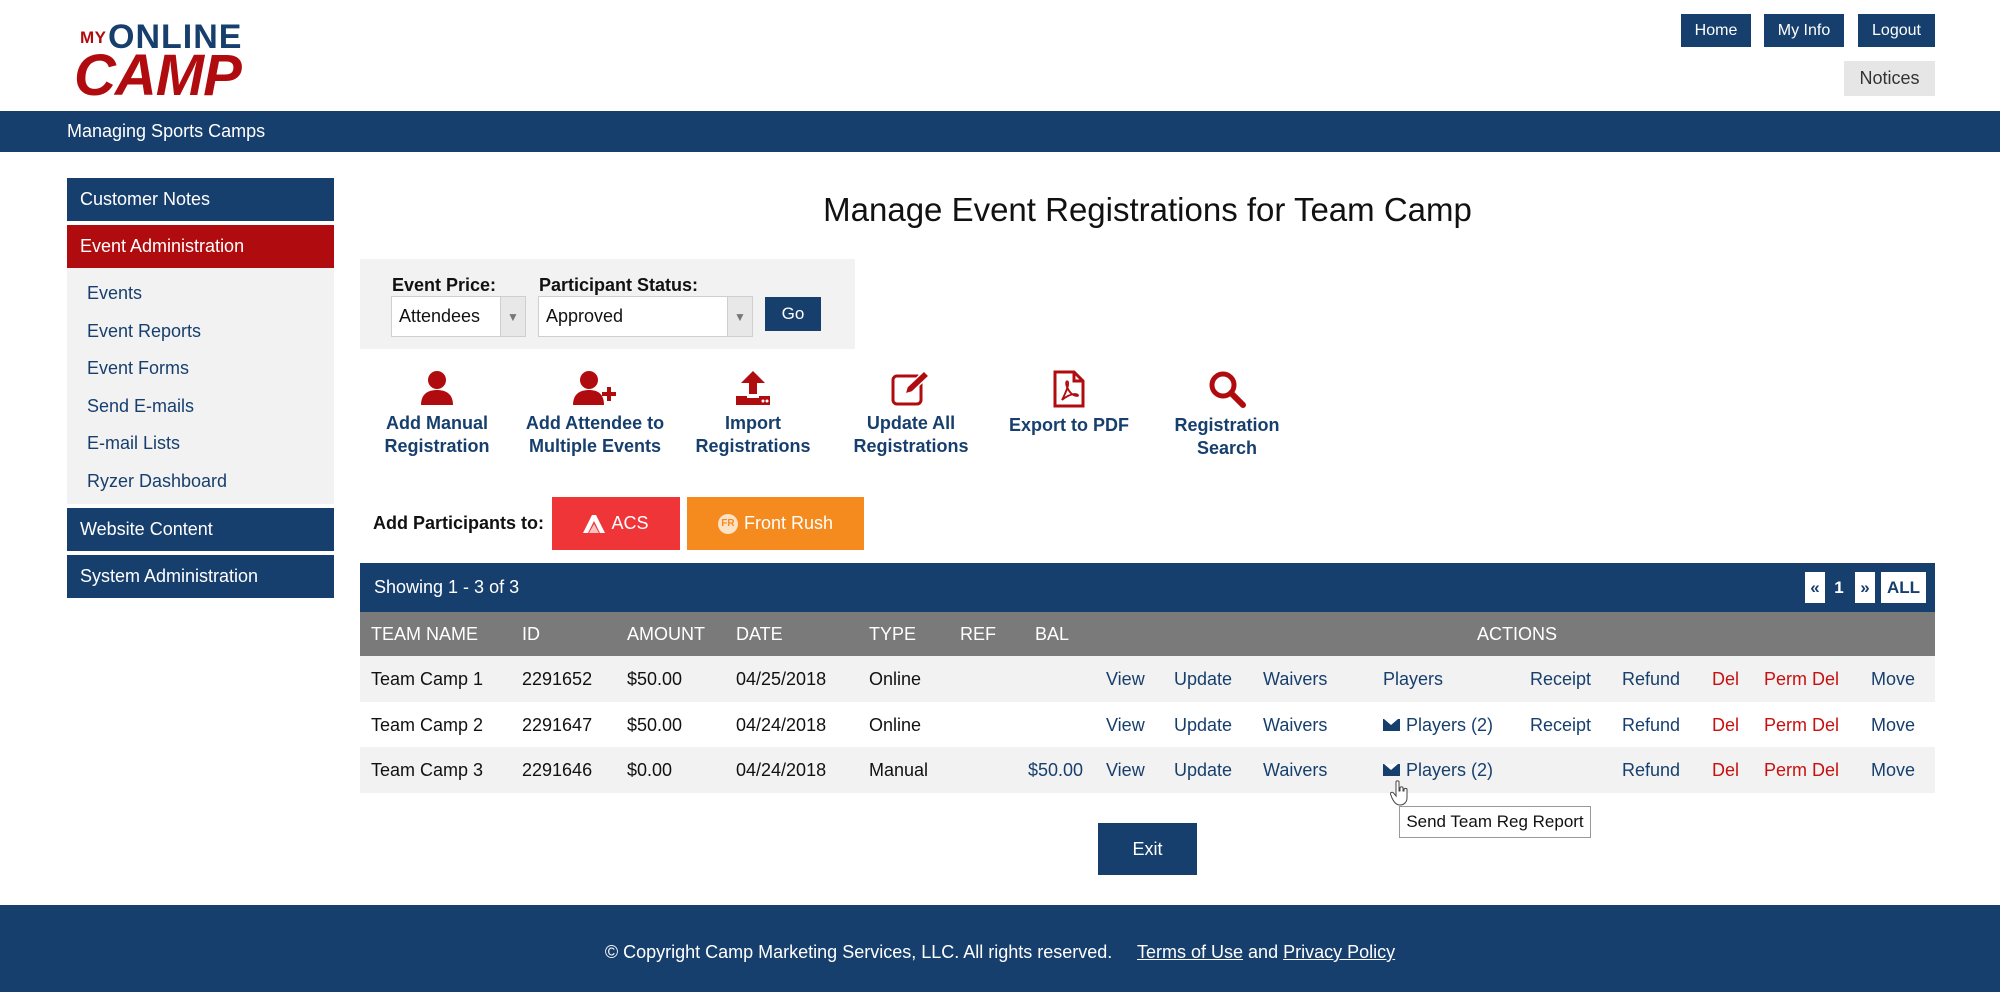 This screenshot has height=992, width=2000. What do you see at coordinates (1865, 587) in the screenshot?
I see `next-page-button: »` at bounding box center [1865, 587].